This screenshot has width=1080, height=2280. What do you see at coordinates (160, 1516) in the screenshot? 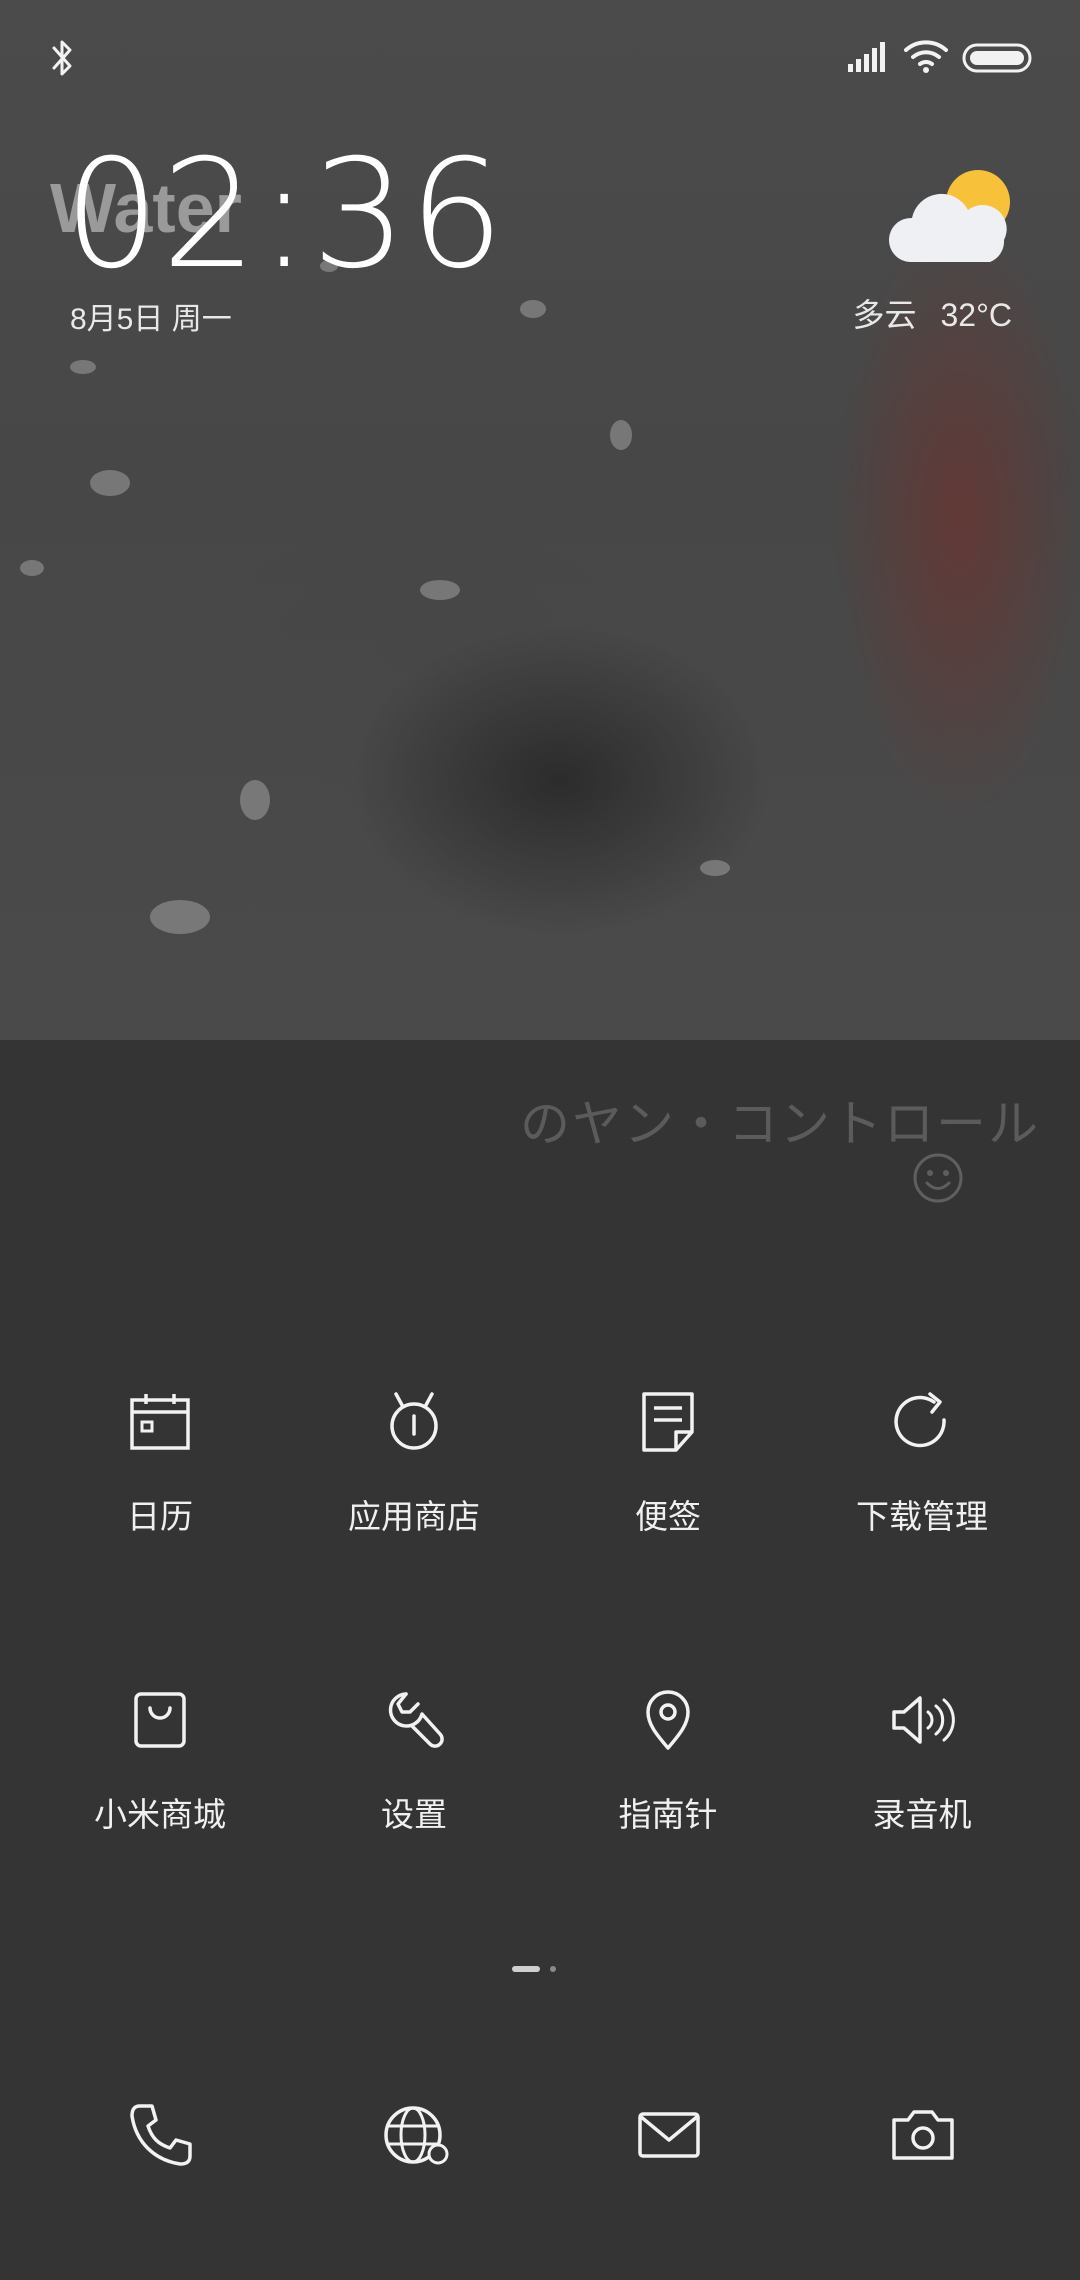
I see `app-label: 日历` at bounding box center [160, 1516].